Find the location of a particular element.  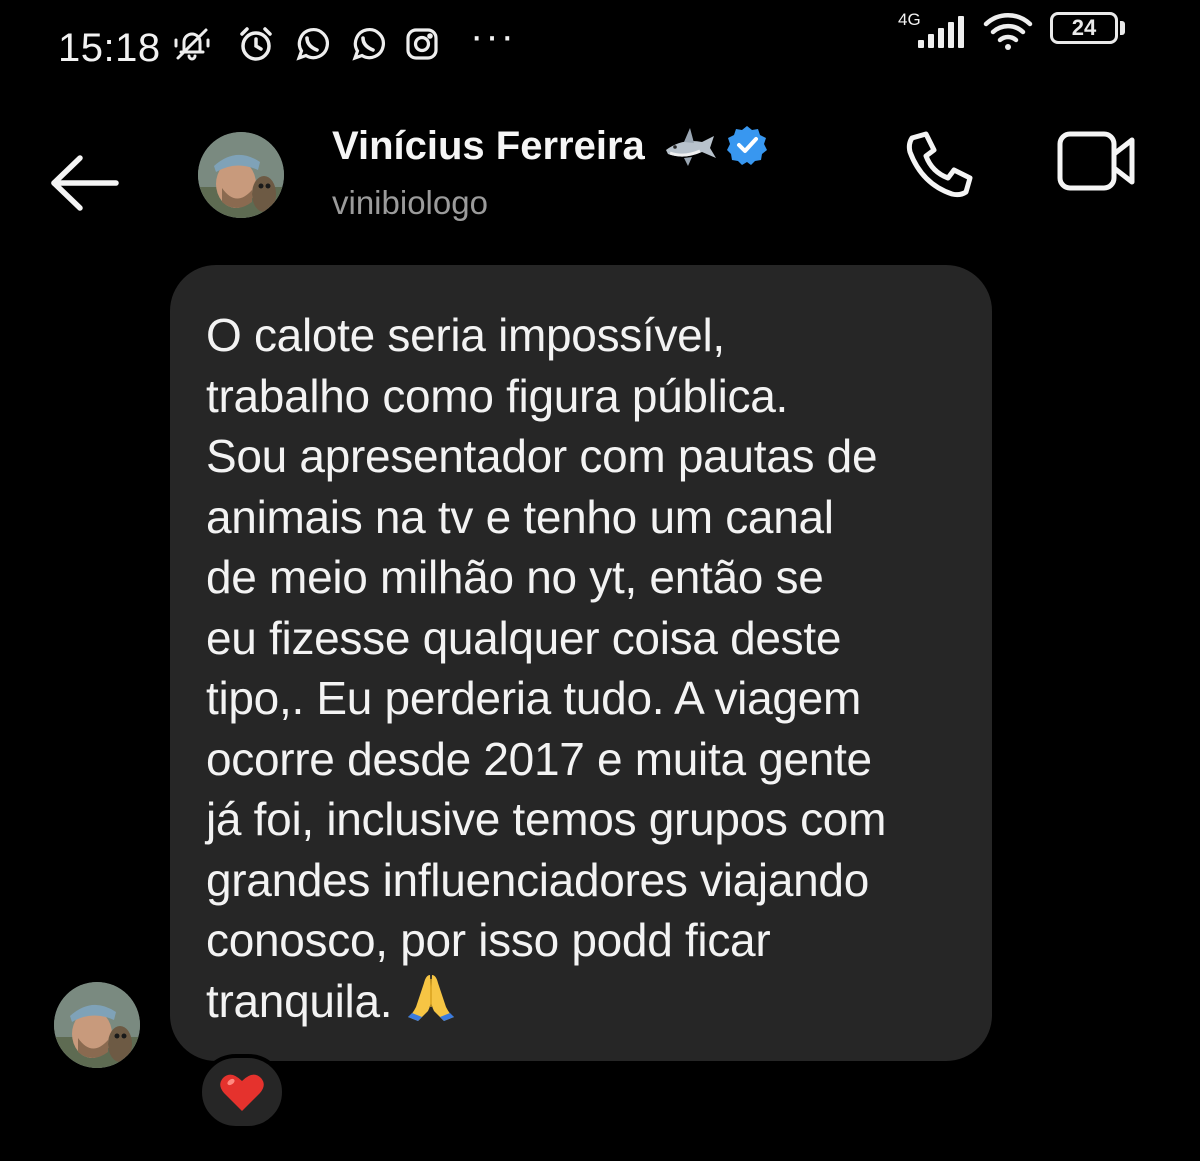

mute-bell-icon is located at coordinates (192, 44).